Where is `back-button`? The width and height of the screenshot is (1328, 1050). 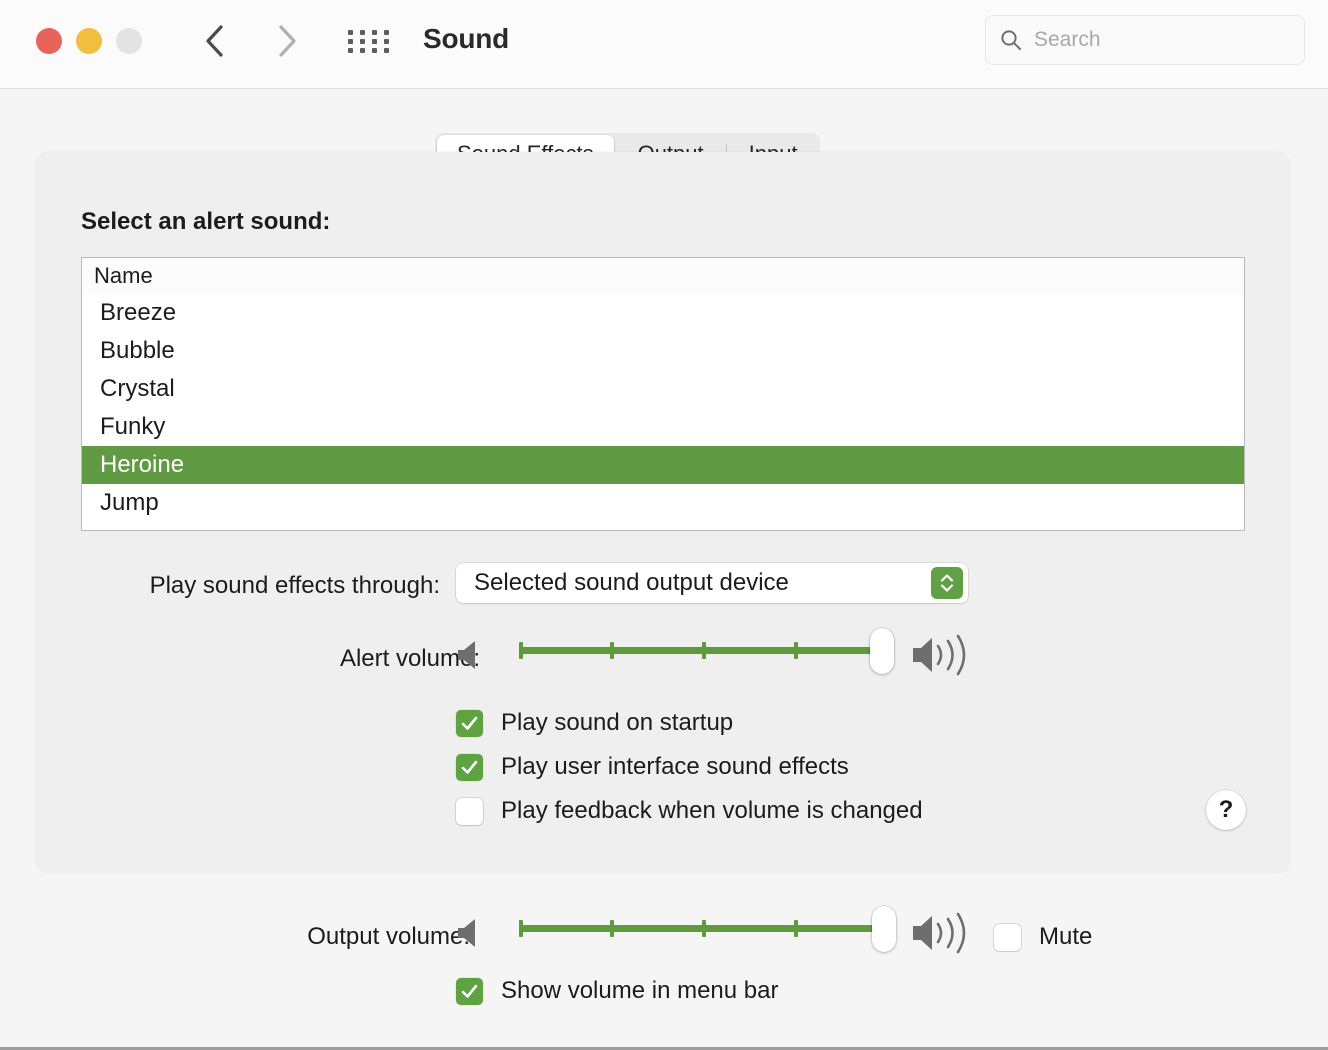
back-button is located at coordinates (215, 41).